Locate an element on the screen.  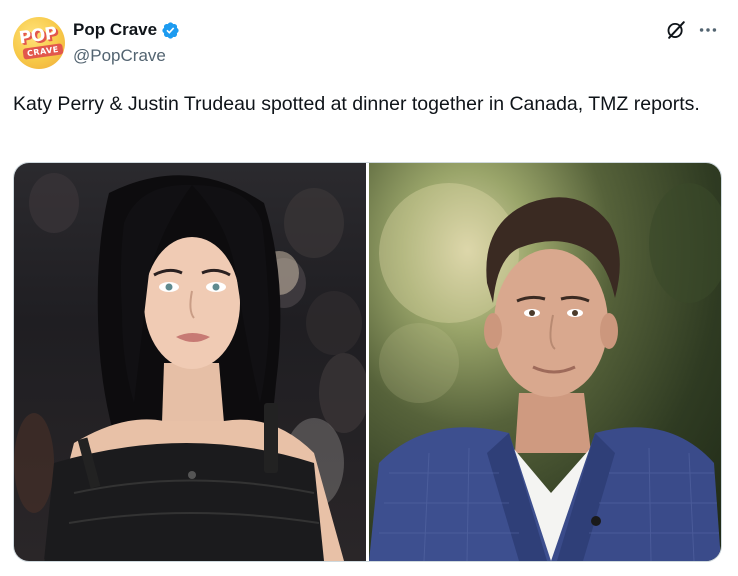
grok-icon is located at coordinates (676, 32).